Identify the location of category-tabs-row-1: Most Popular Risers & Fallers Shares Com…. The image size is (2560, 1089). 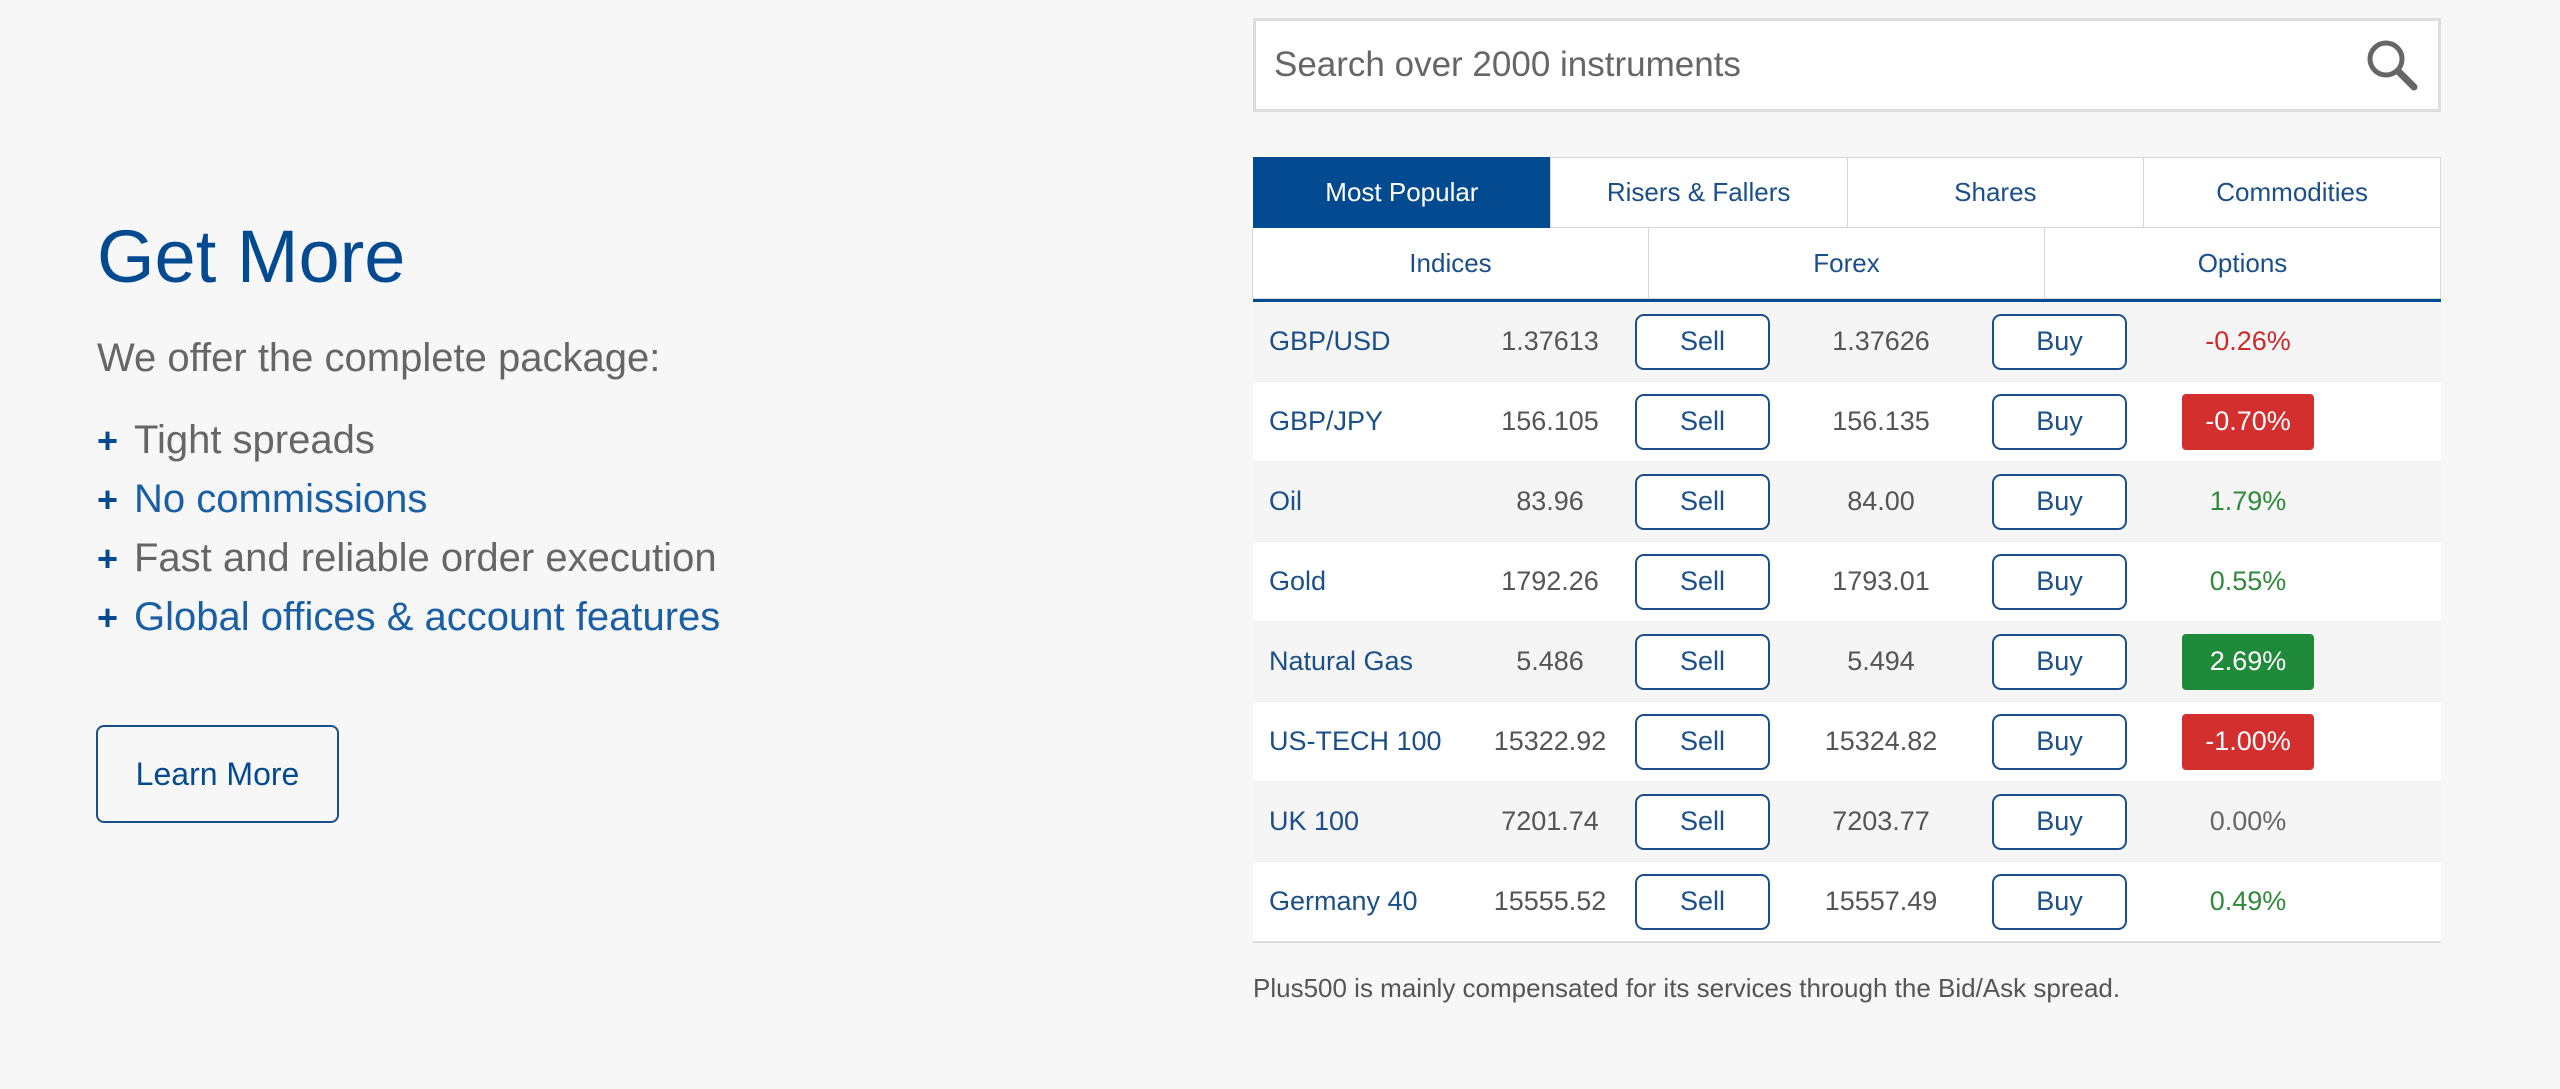
(1847, 192).